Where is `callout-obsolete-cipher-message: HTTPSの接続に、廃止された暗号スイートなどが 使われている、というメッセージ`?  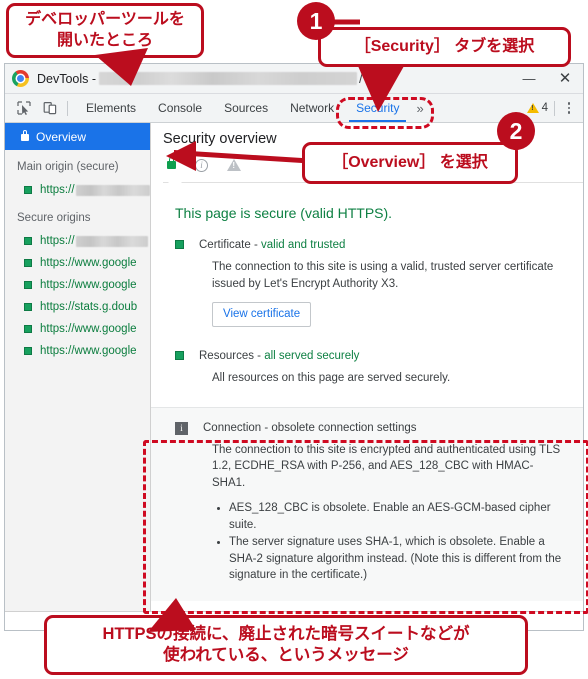 callout-obsolete-cipher-message: HTTPSの接続に、廃止された暗号スイートなどが 使われている、というメッセージ is located at coordinates (286, 645).